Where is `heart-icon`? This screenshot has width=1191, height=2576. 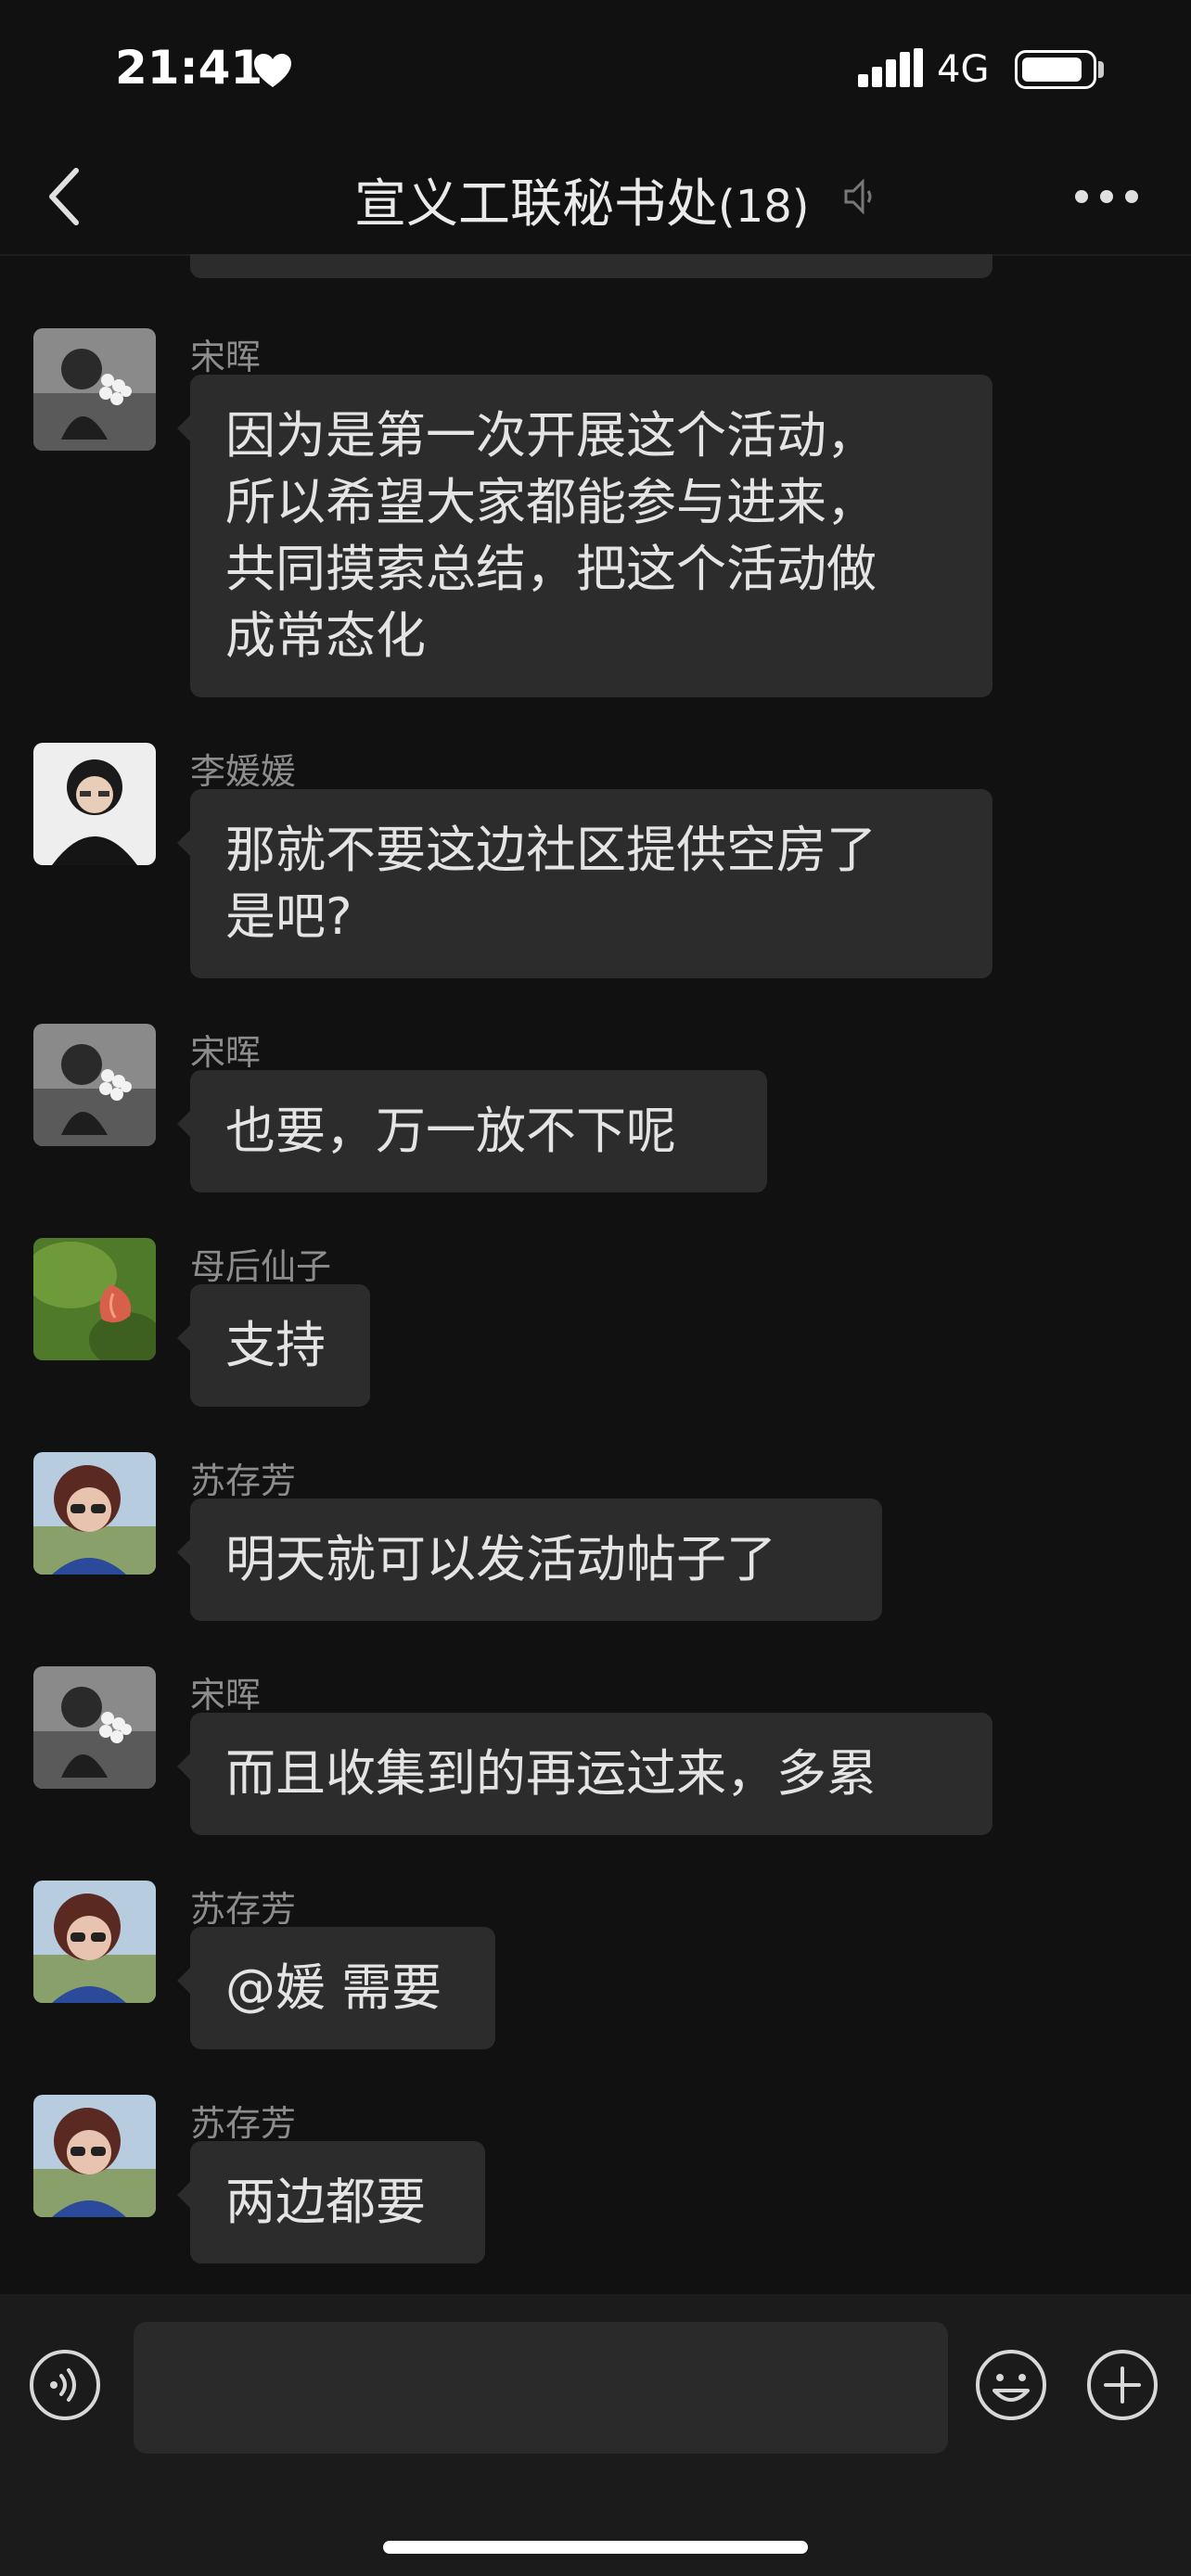 heart-icon is located at coordinates (272, 71).